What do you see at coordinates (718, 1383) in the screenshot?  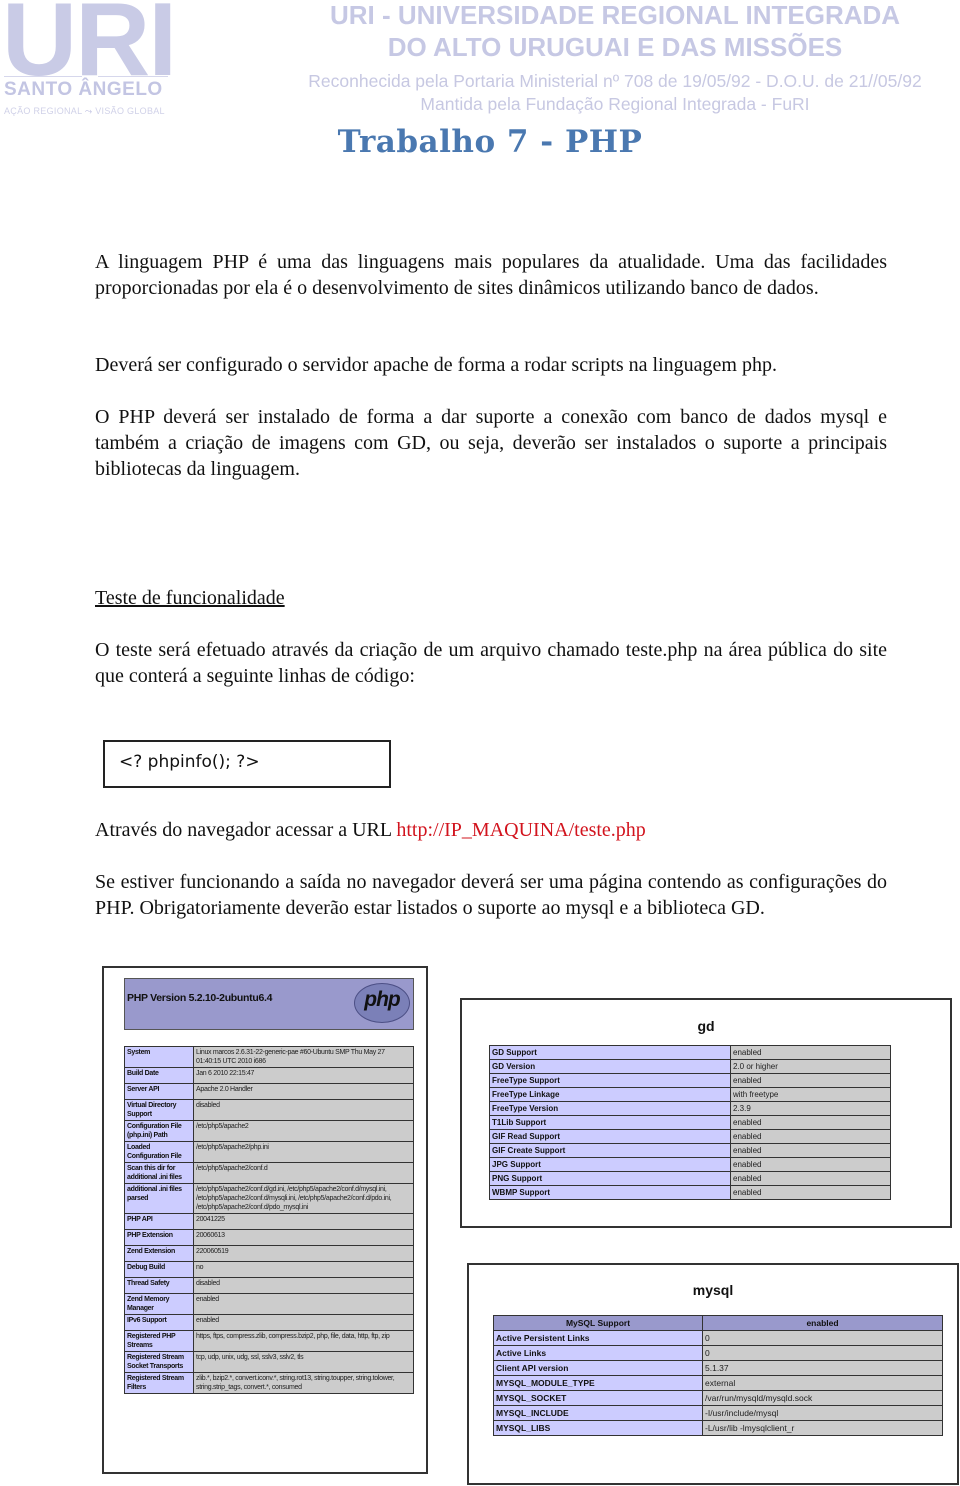 I see `mysql-row: MYSQL_MODULE_TYPE external` at bounding box center [718, 1383].